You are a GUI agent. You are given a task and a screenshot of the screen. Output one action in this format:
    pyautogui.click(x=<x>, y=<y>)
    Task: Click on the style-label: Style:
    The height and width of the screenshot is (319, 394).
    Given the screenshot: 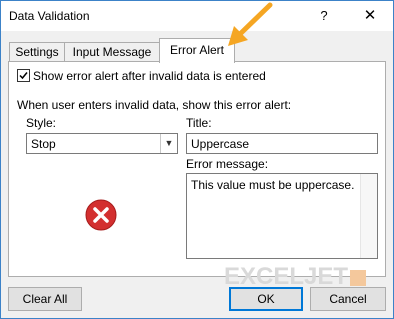 What is the action you would take?
    pyautogui.click(x=41, y=123)
    